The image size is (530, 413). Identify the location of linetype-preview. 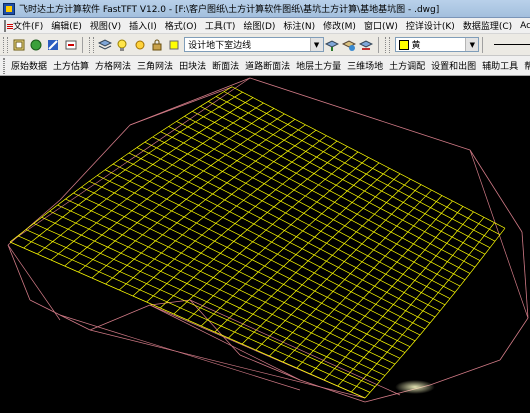
(512, 44).